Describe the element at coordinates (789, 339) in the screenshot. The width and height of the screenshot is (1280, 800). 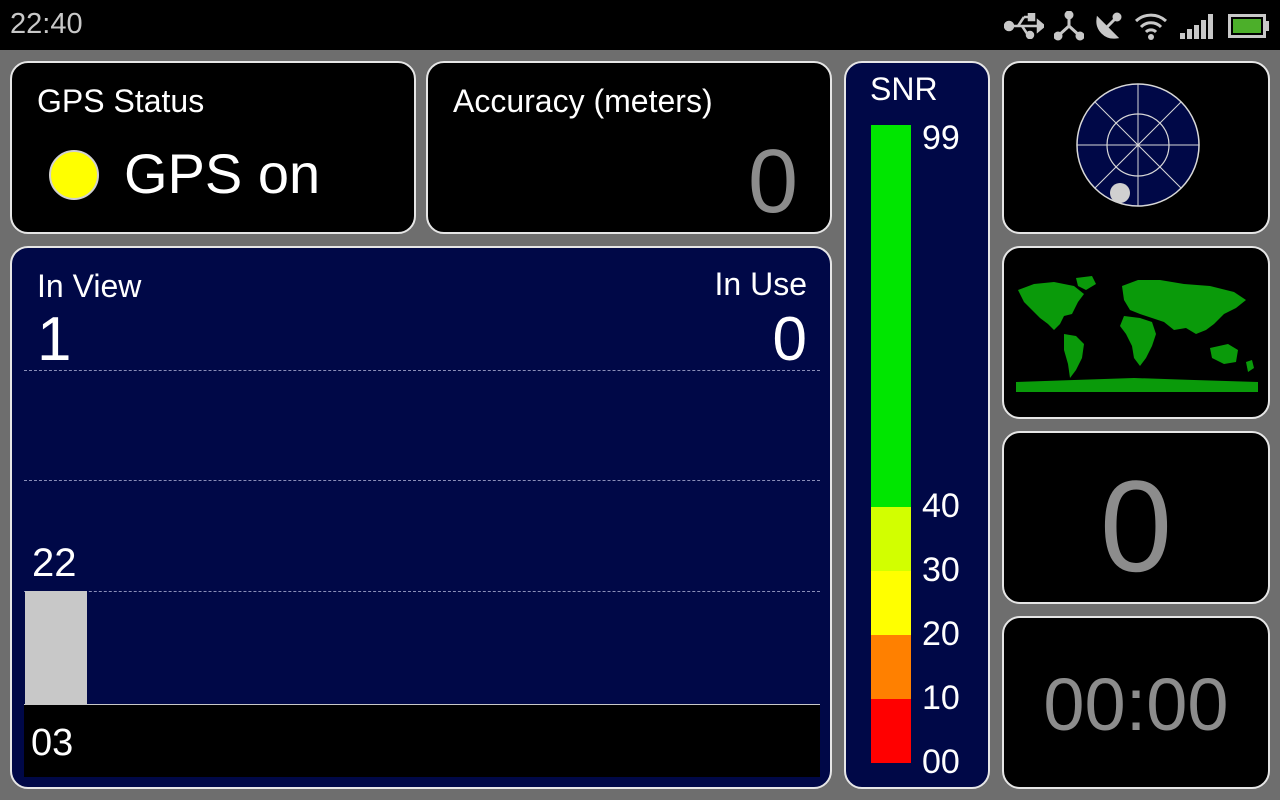
I see `in-use-value: 0` at that location.